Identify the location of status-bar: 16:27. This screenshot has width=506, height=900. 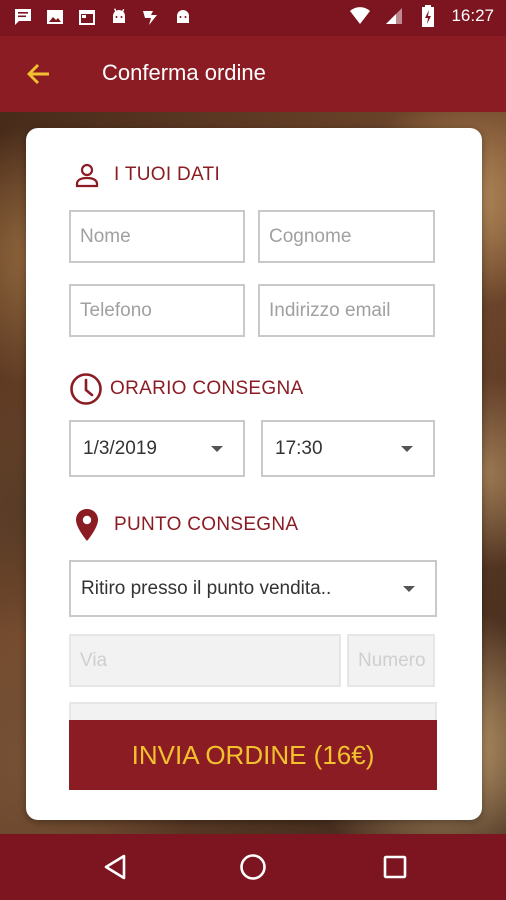
(253, 18).